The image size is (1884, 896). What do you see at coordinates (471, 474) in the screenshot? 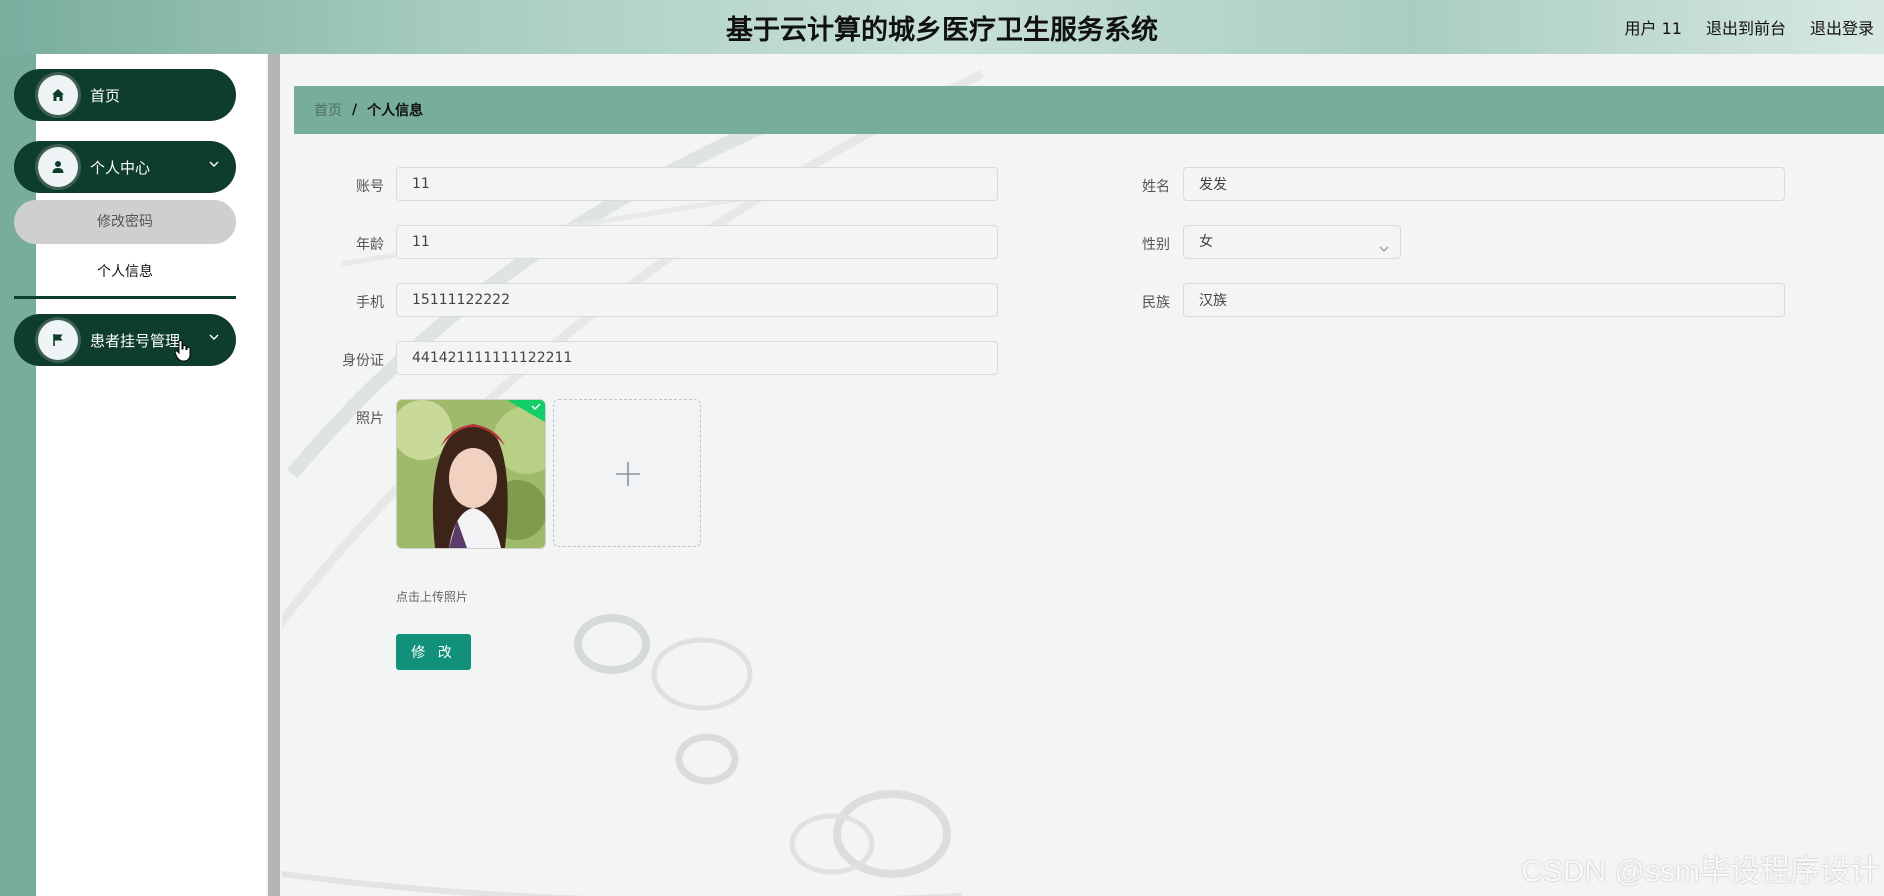
I see `profile-photo` at bounding box center [471, 474].